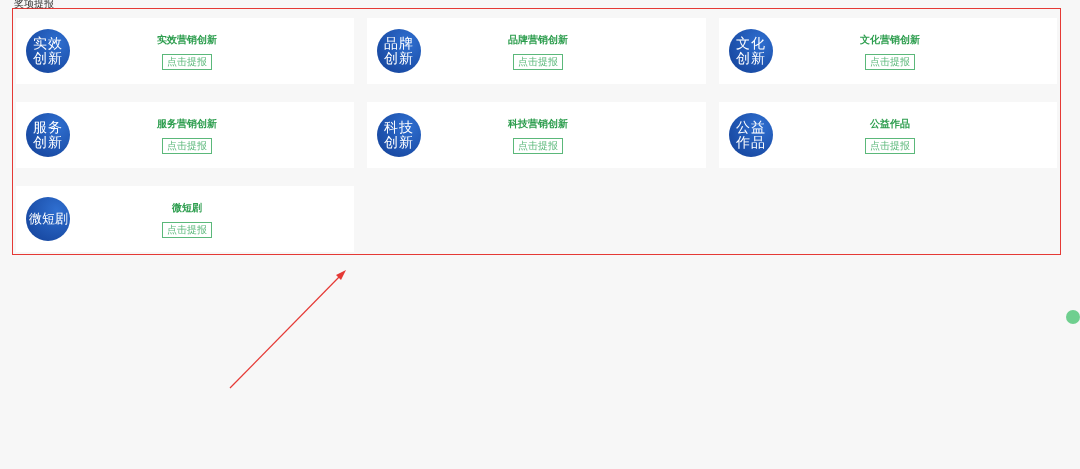 The image size is (1080, 469). Describe the element at coordinates (187, 123) in the screenshot. I see `award-title: 服务营销创新` at that location.